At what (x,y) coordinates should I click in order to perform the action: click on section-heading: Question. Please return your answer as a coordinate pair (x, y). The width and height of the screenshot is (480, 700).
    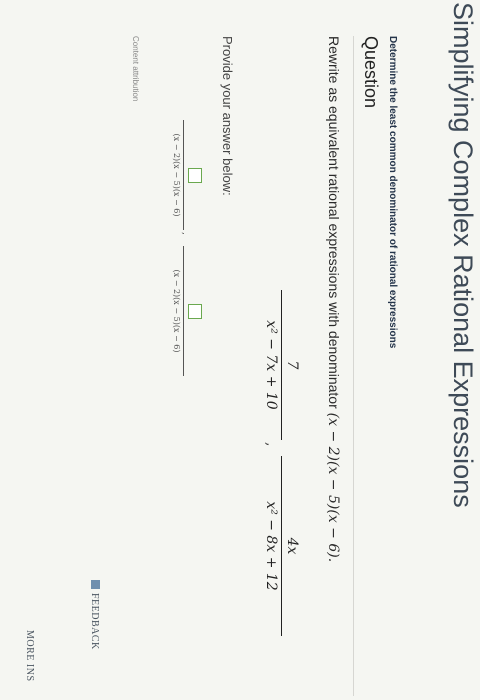
    Looking at the image, I should click on (371, 72).